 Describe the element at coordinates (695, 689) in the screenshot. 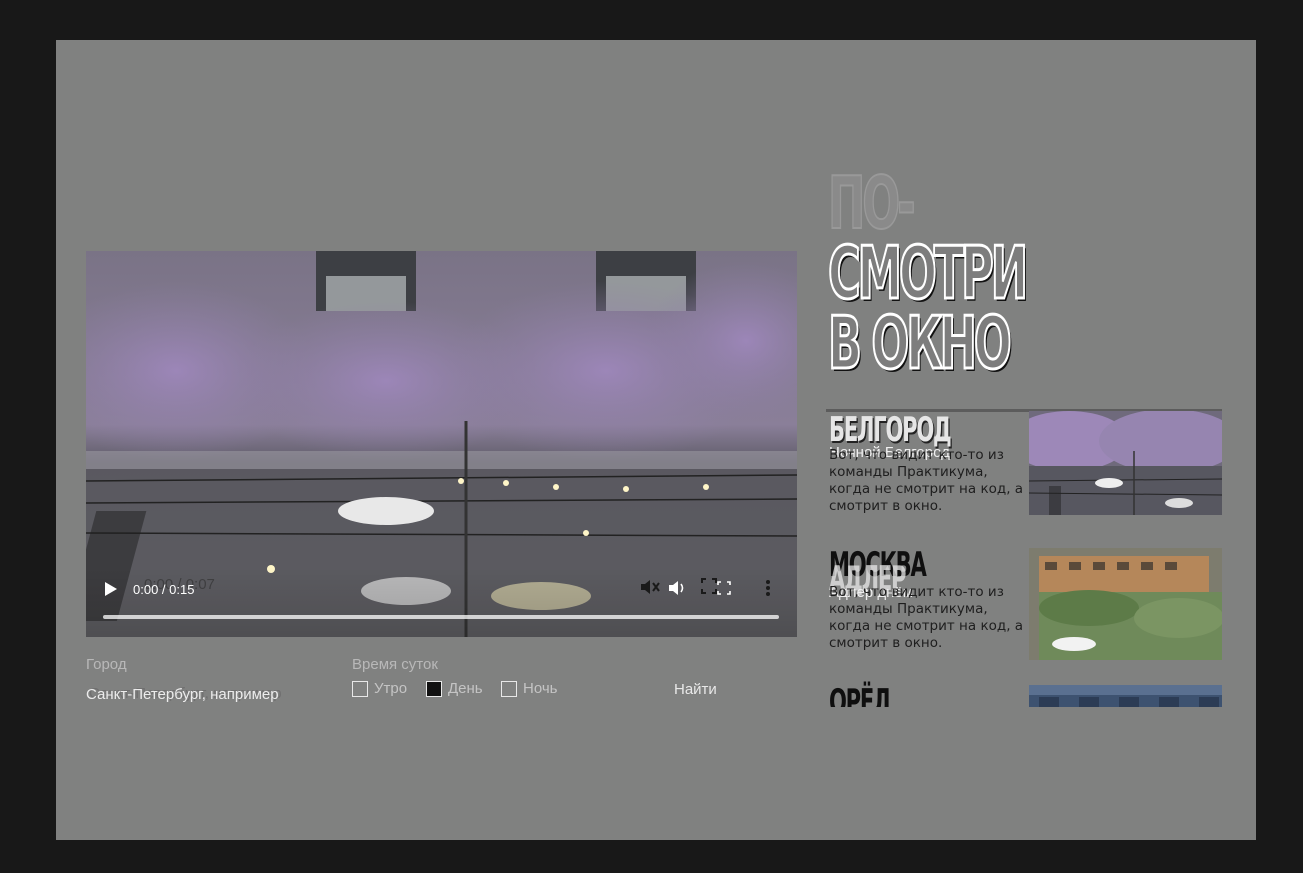

I see `find-button: Найти` at that location.